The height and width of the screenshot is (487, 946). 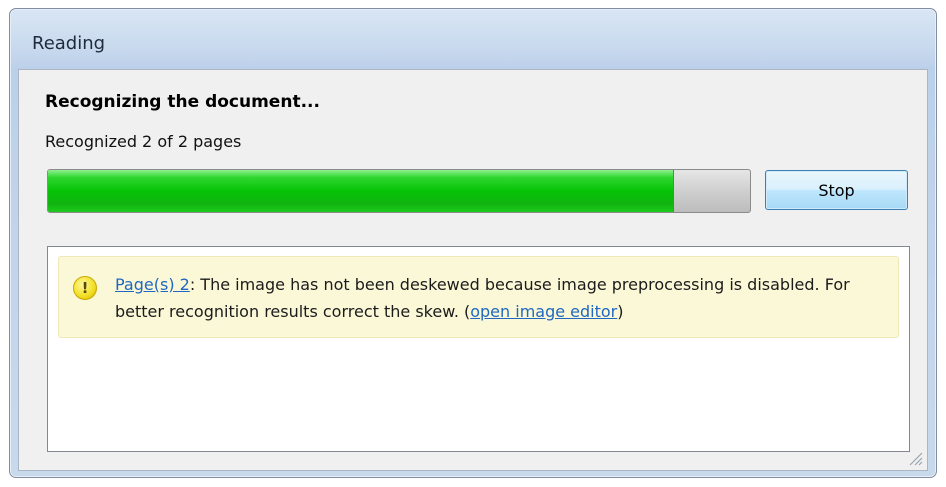 I want to click on warning-text-end: ), so click(x=620, y=311).